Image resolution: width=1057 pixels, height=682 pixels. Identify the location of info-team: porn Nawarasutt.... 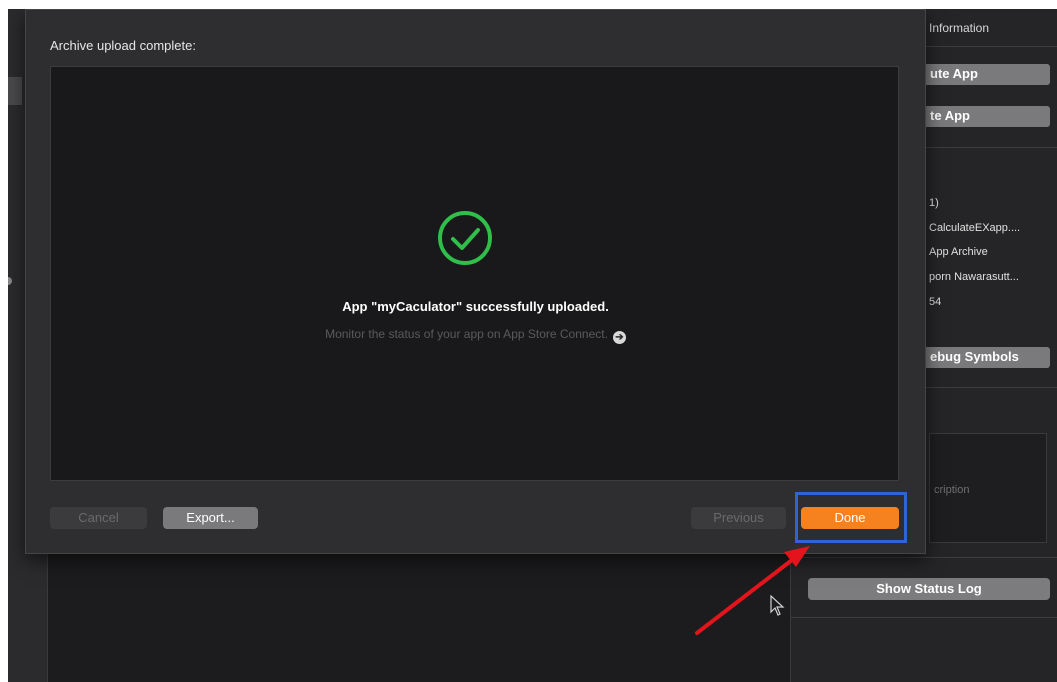
(974, 277).